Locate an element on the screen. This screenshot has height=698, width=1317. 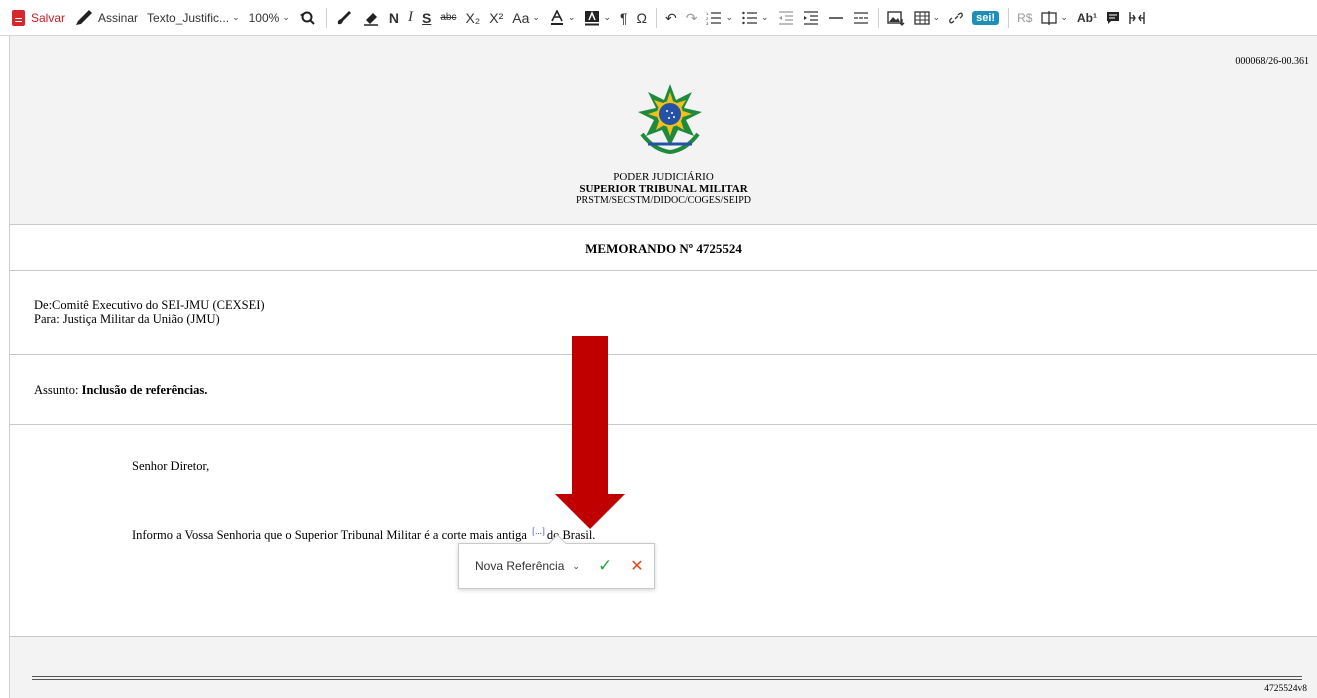
table-select: ⌄ is located at coordinates (927, 18).